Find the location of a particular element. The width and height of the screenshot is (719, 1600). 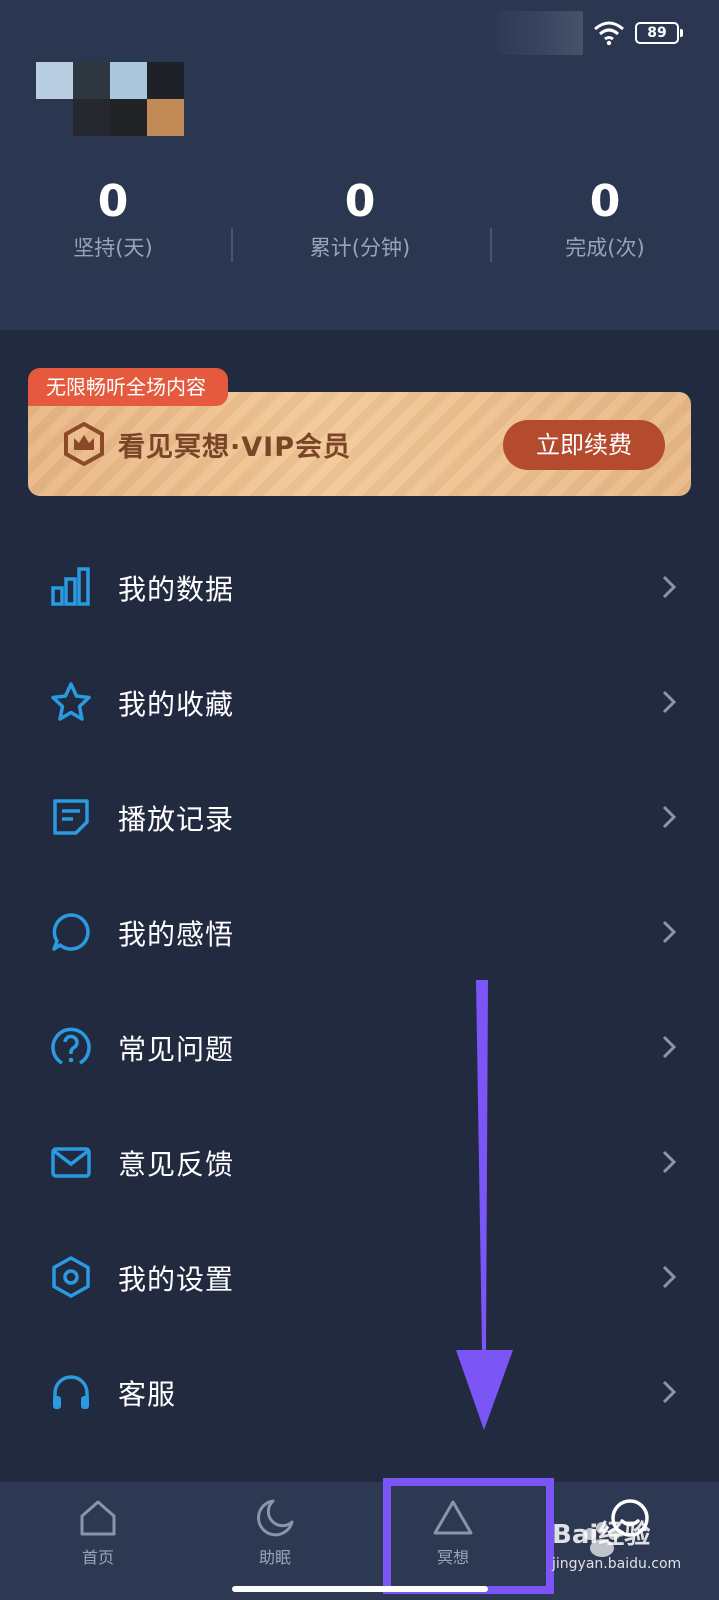

menu-item-customer-service: 客服 is located at coordinates (359, 1392).